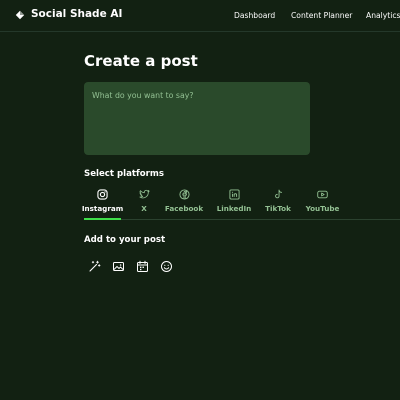 This screenshot has height=400, width=400. What do you see at coordinates (141, 61) in the screenshot?
I see `page-title: Create a post` at bounding box center [141, 61].